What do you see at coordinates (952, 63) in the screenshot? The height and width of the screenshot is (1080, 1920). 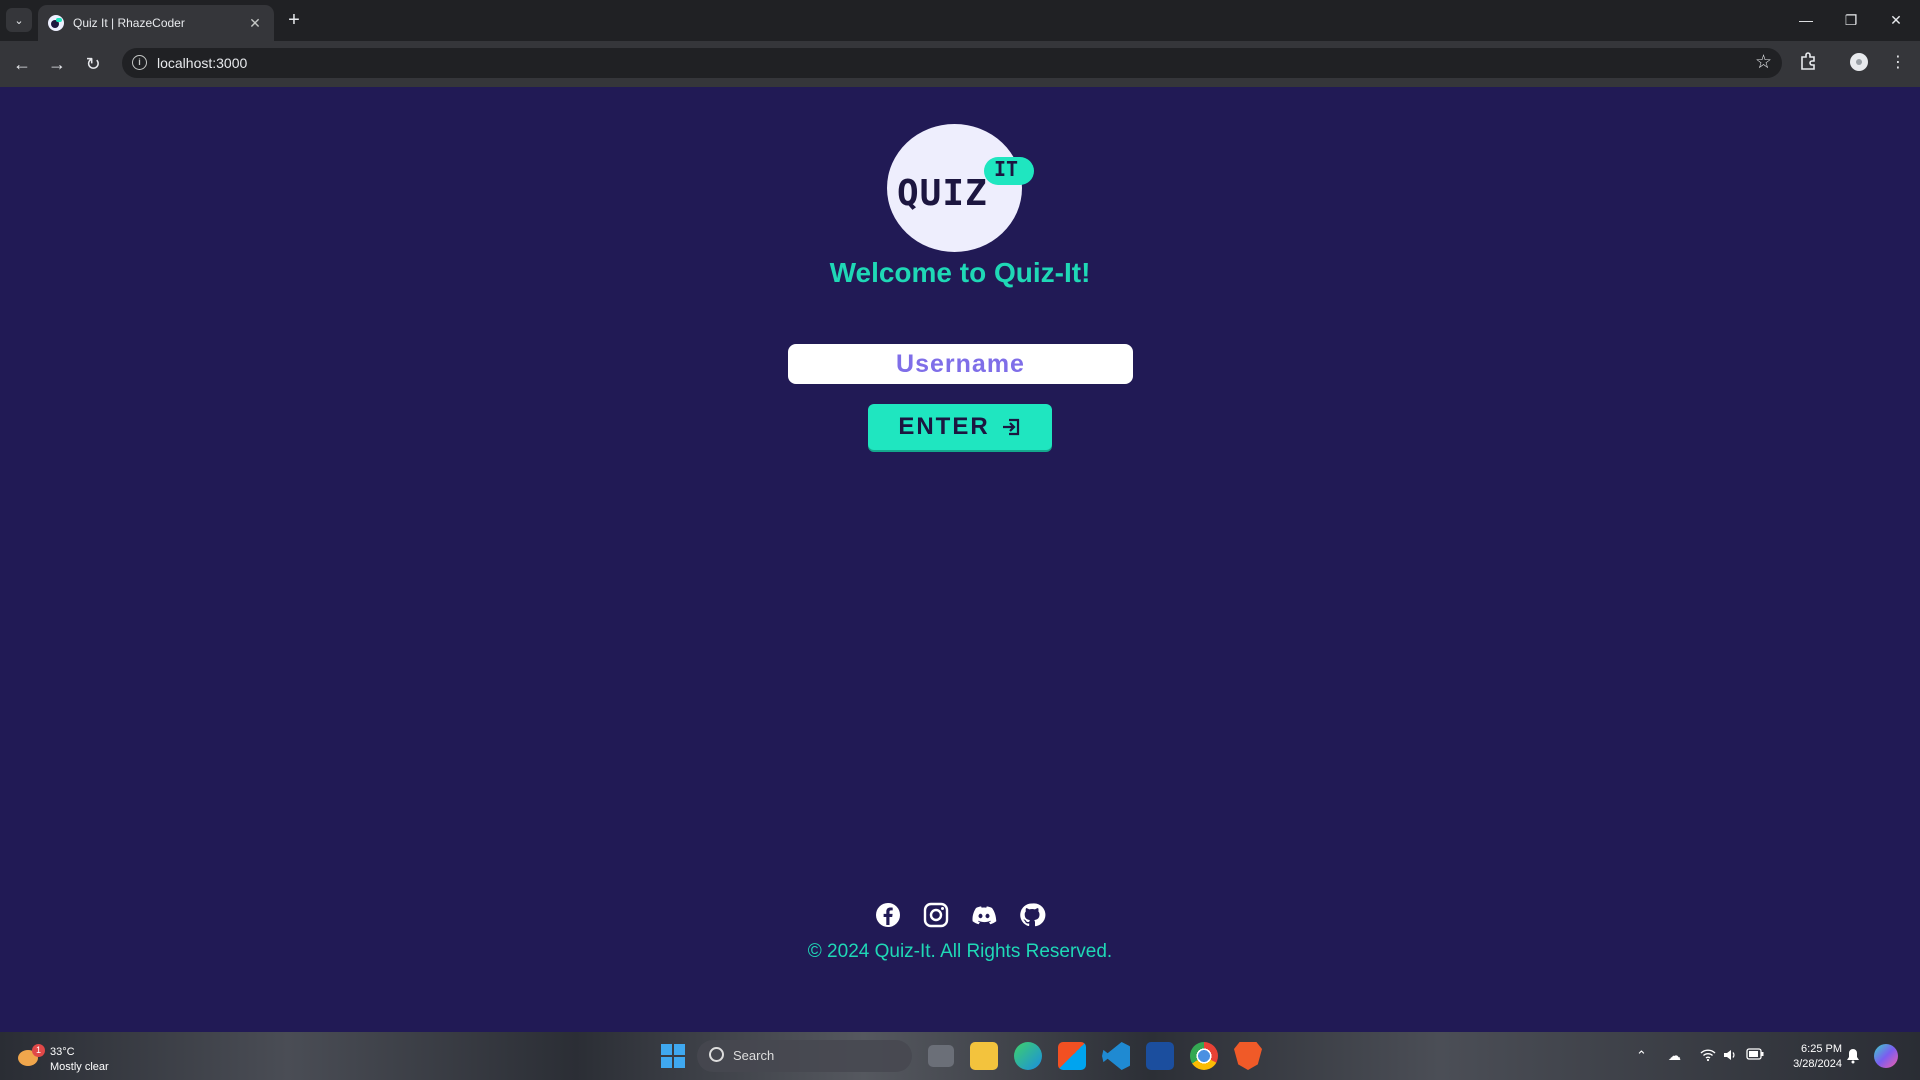 I see `address-bar: i localhost:3000 ☆` at bounding box center [952, 63].